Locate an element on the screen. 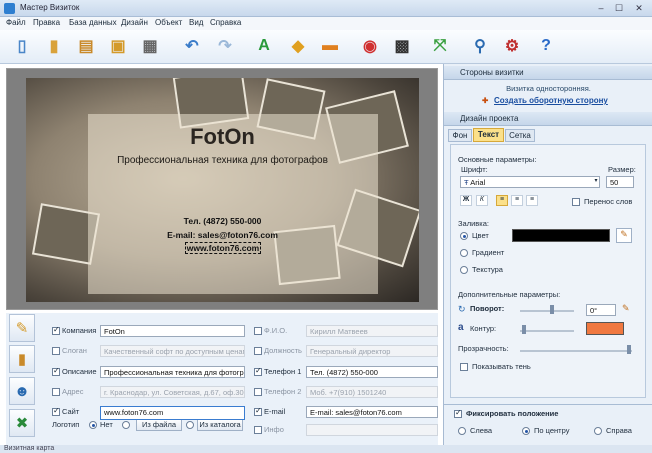 The width and height of the screenshot is (652, 453). close-button: ✕ is located at coordinates (639, 8).